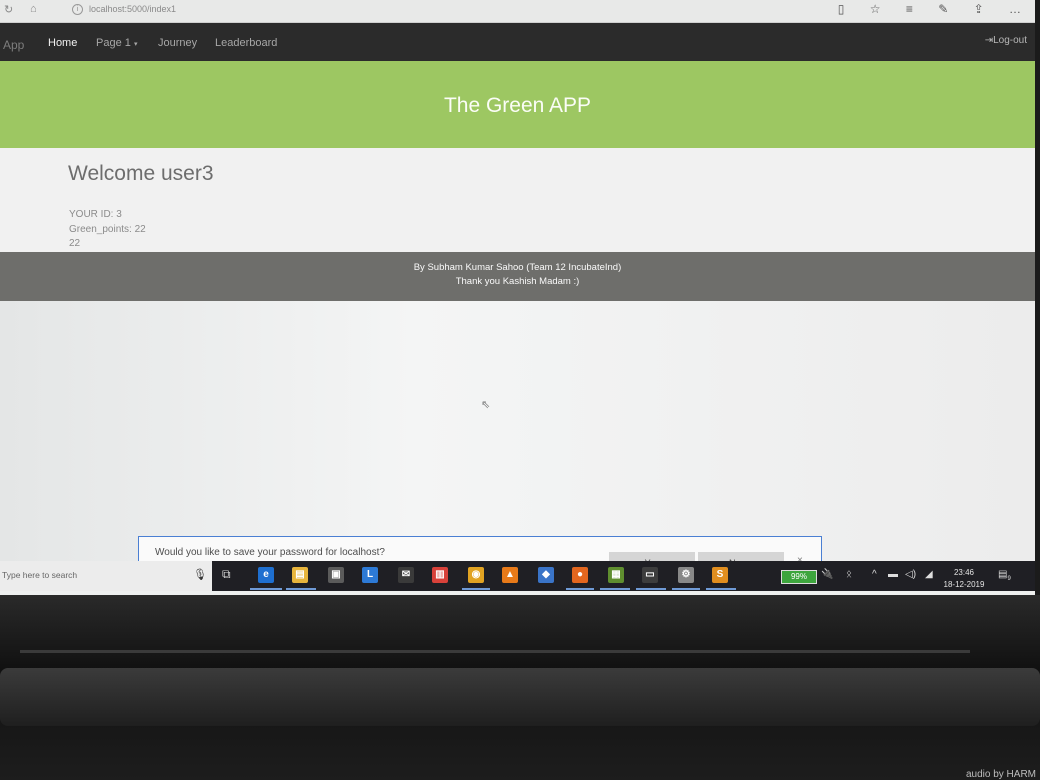 The width and height of the screenshot is (1040, 780). I want to click on file-explorer-icon: ▤, so click(300, 575).